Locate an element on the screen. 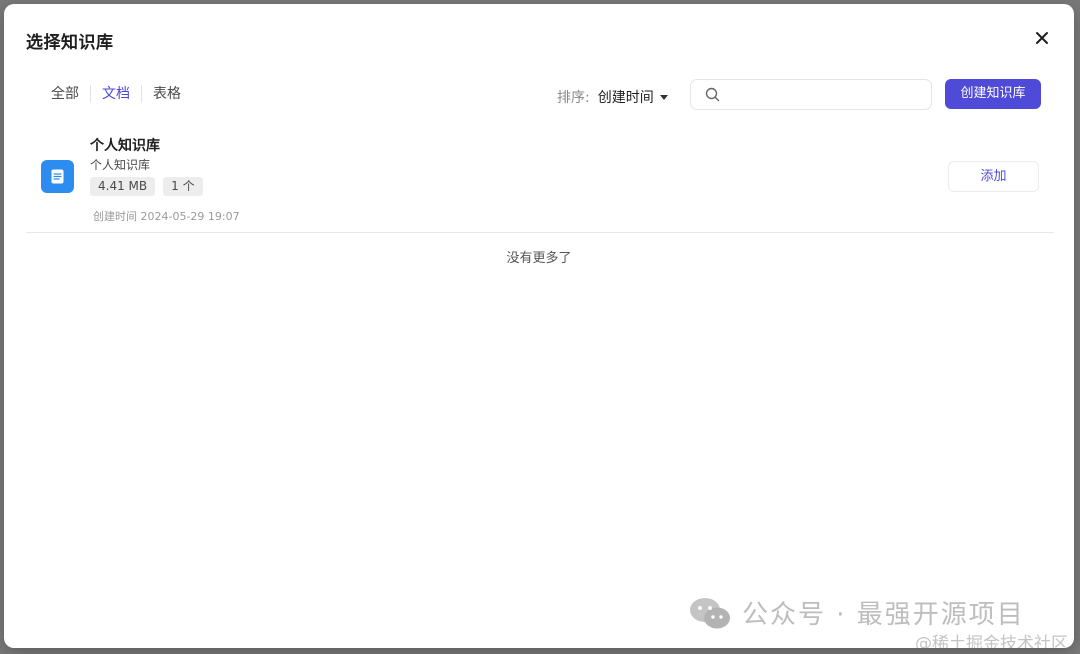  wechat-icon is located at coordinates (710, 612).